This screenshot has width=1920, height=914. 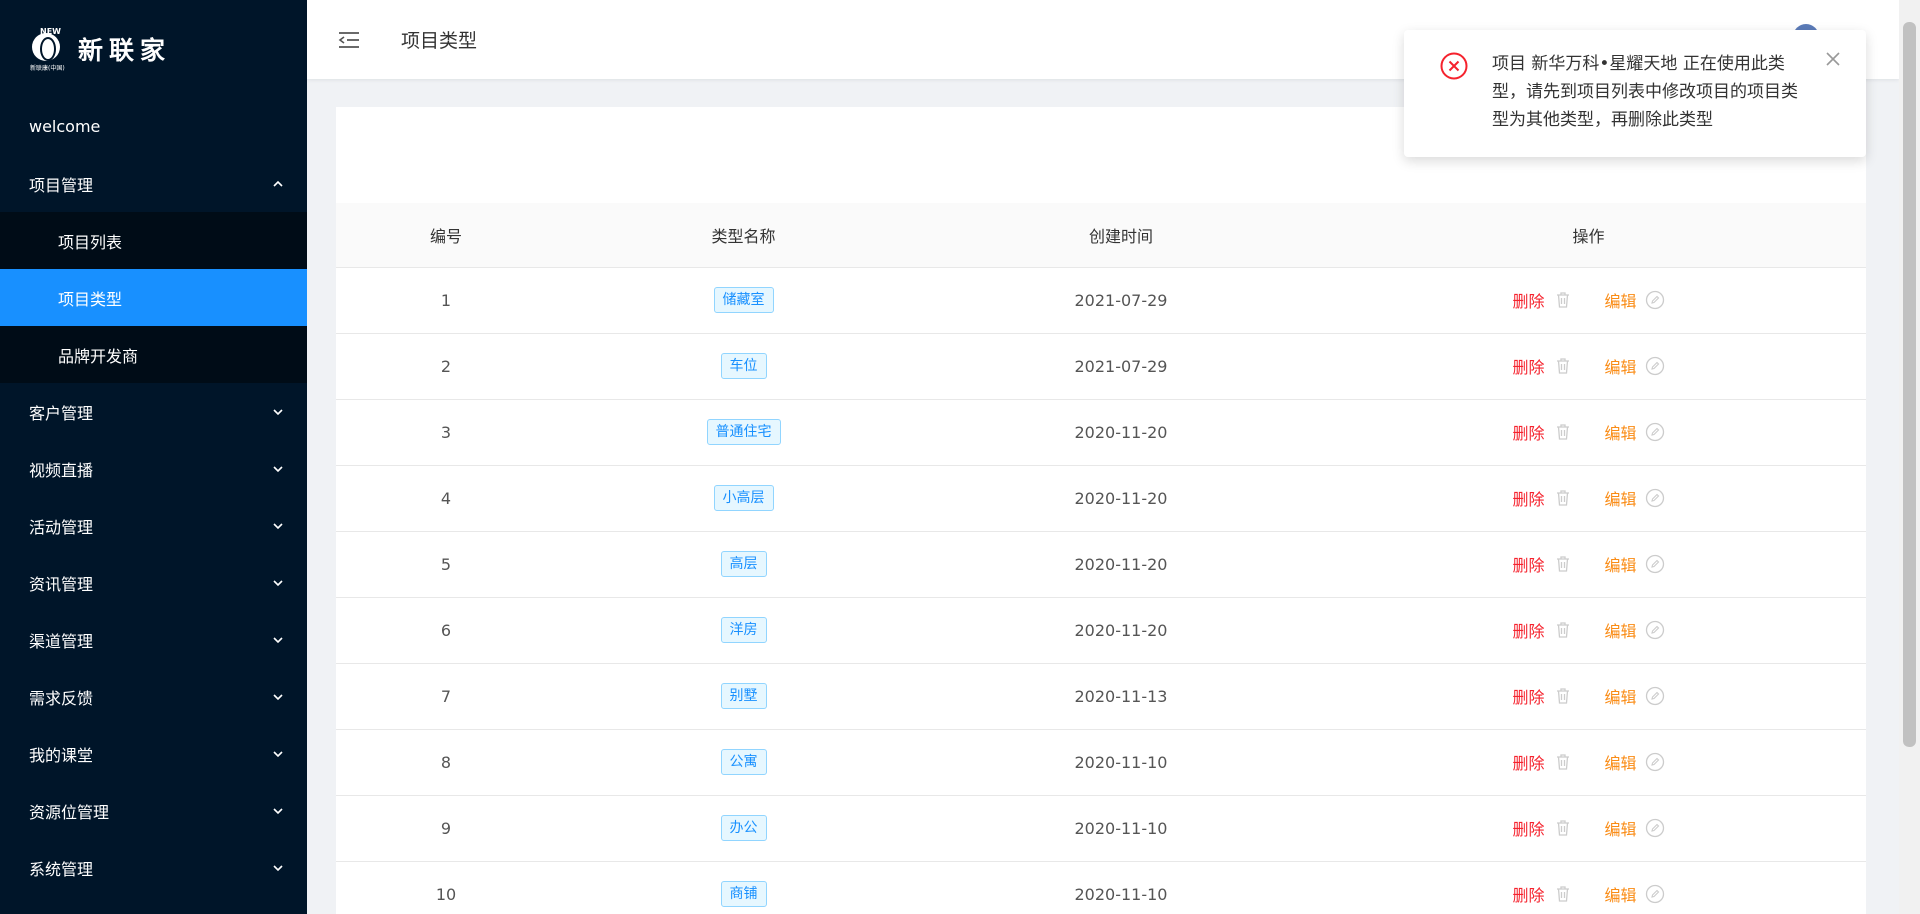 What do you see at coordinates (69, 812) in the screenshot?
I see `sidebar-item-label: 资源位管理` at bounding box center [69, 812].